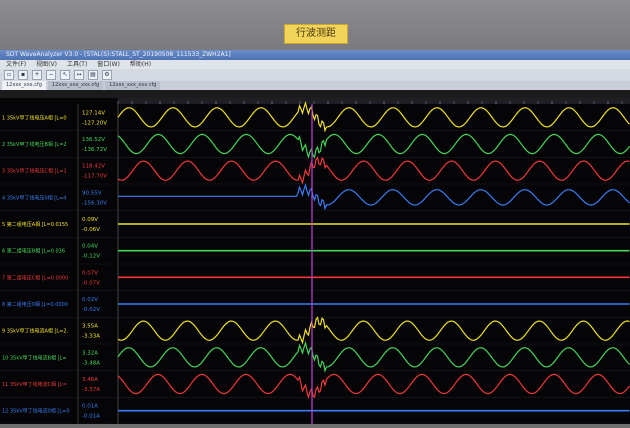 This screenshot has height=428, width=630. Describe the element at coordinates (23, 75) in the screenshot. I see `save-icon: ▪` at that location.